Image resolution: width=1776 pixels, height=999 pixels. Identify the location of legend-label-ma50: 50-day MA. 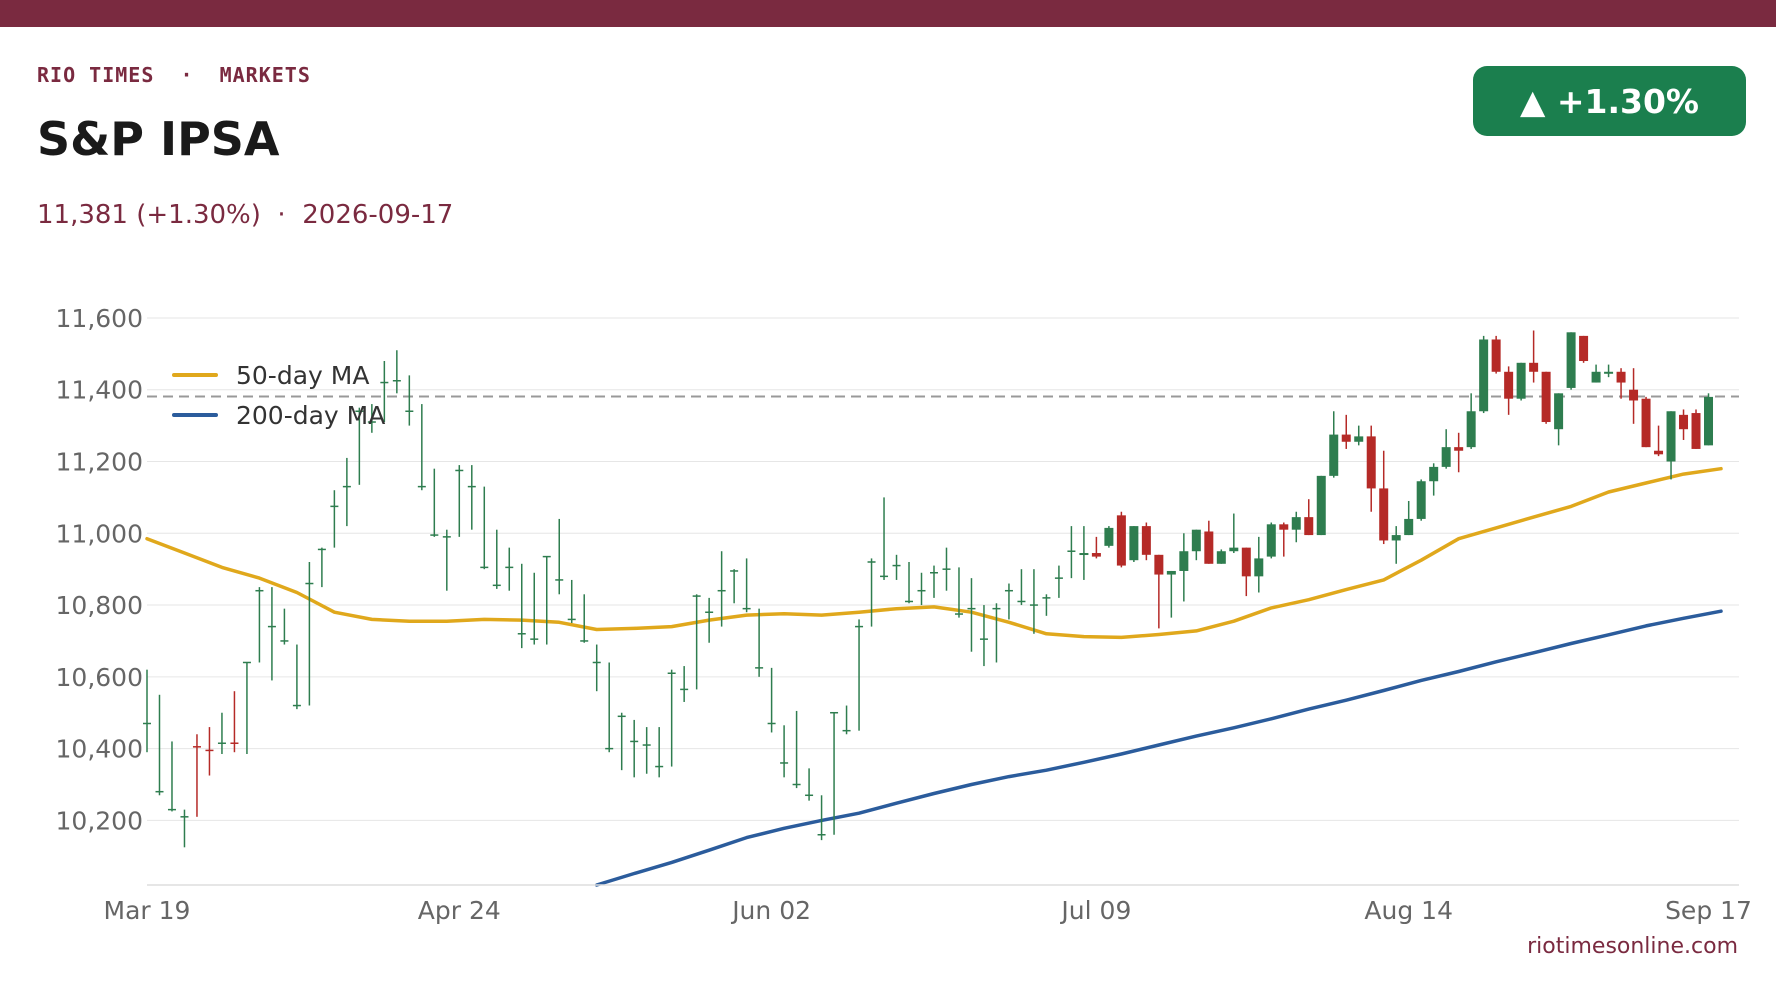
(303, 375).